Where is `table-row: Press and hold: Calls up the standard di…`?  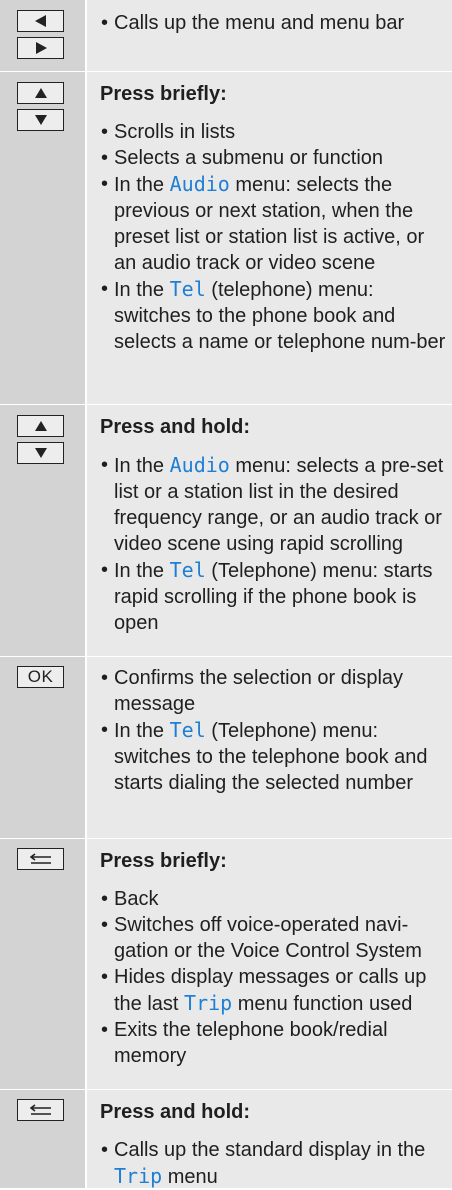
table-row: Press and hold: Calls up the standard di… is located at coordinates (226, 1139).